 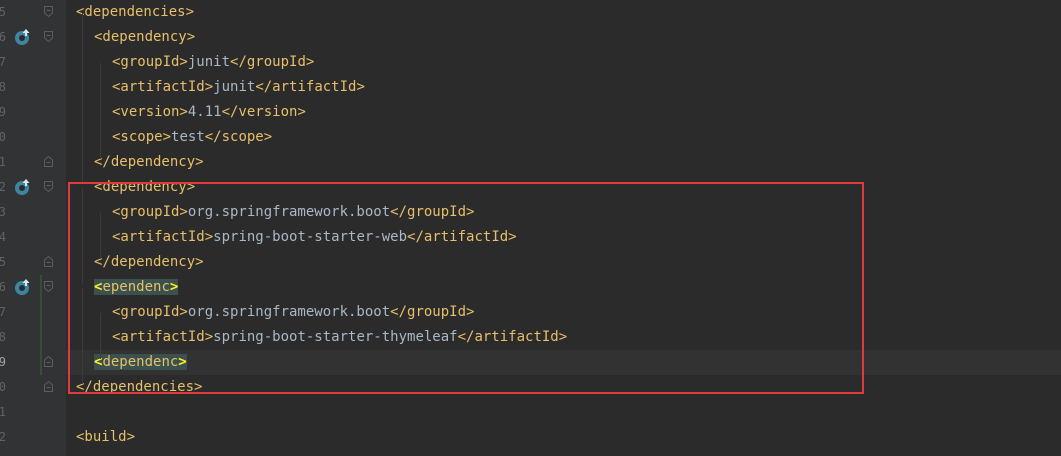 I want to click on code-line: <scope>test</scope>, so click(x=563, y=137).